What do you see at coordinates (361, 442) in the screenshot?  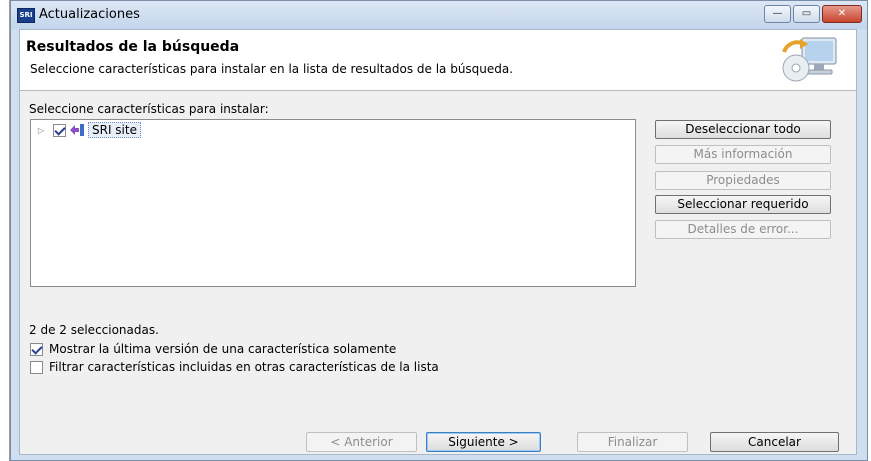 I see `back-button: < Anterior` at bounding box center [361, 442].